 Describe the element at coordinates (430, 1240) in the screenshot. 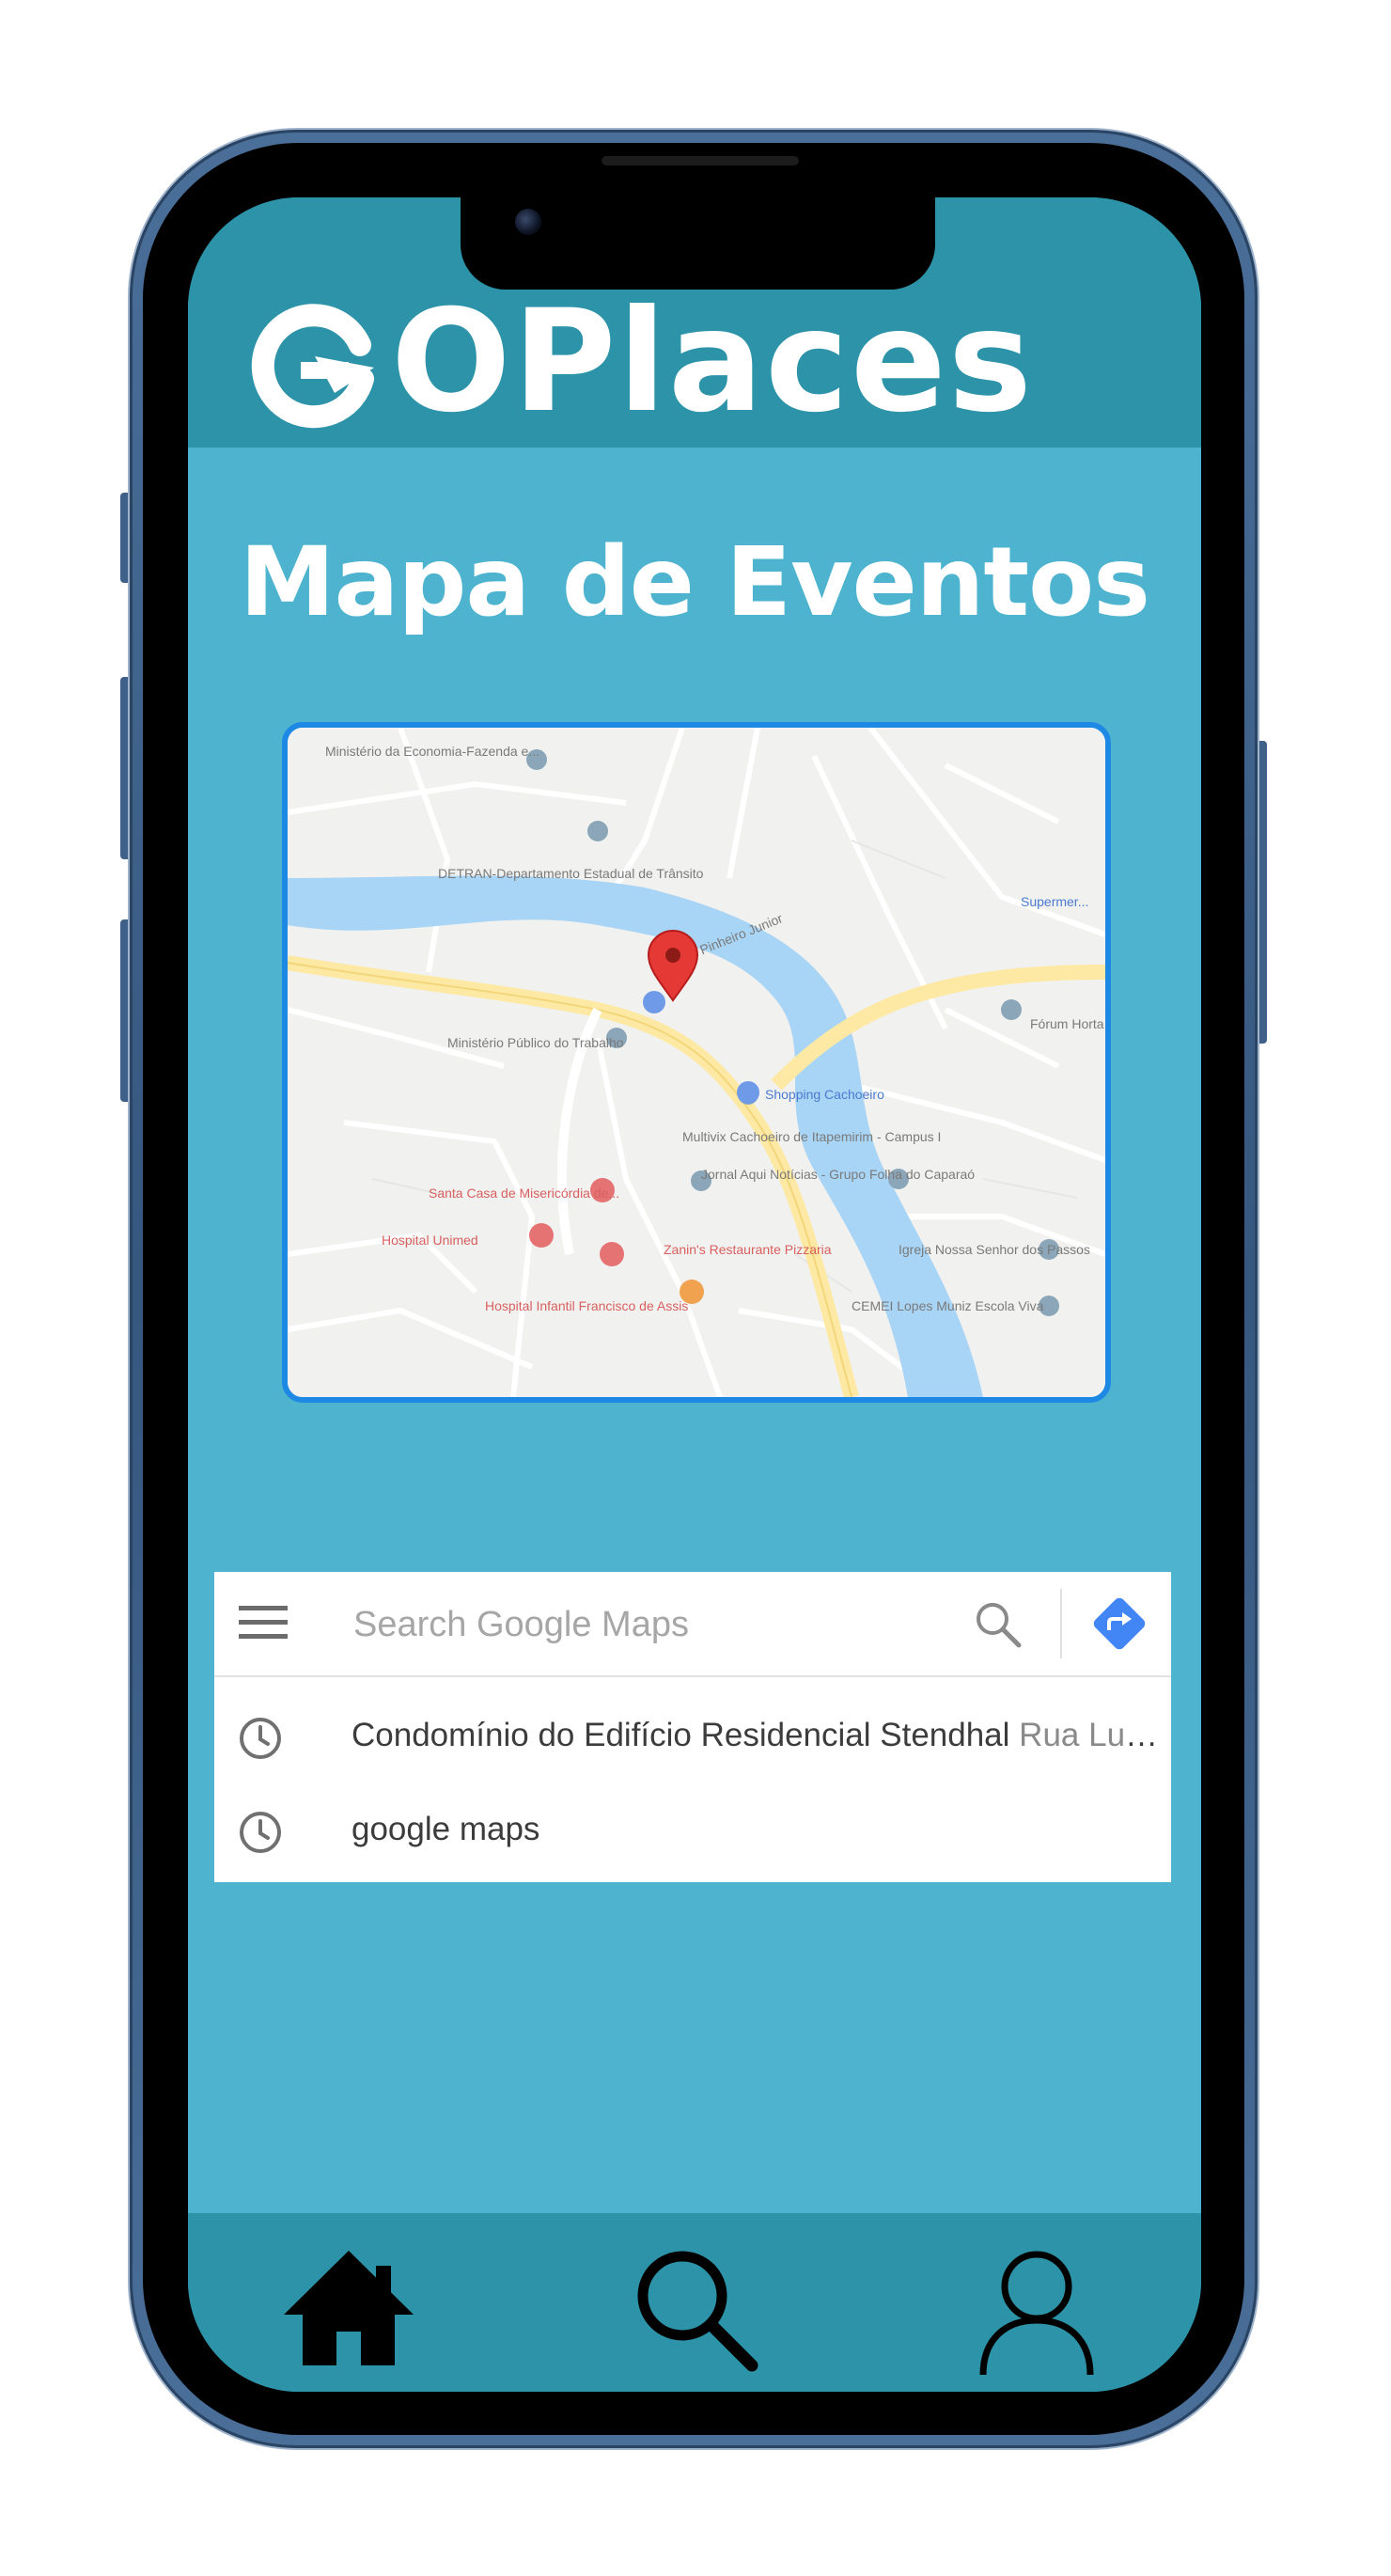

I see `map-label: Hospital Unimed` at that location.